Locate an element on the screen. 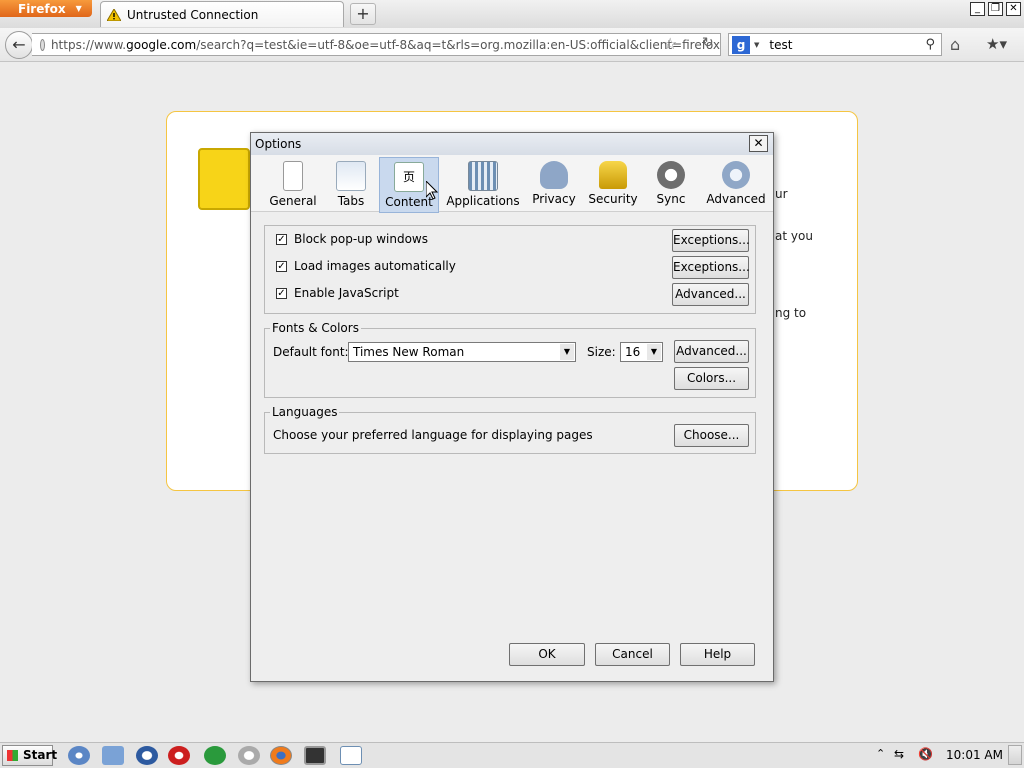 This screenshot has width=1024, height=768. font-size-label: Size: is located at coordinates (601, 352).